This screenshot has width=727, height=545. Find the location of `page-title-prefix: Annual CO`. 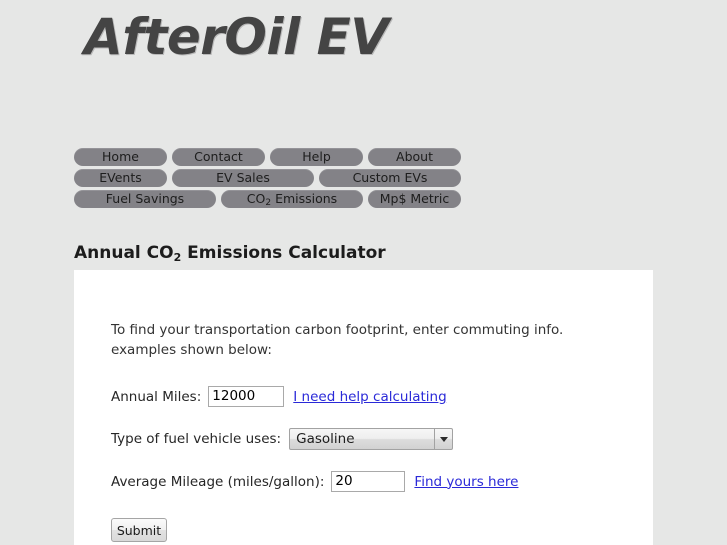

page-title-prefix: Annual CO is located at coordinates (124, 253).